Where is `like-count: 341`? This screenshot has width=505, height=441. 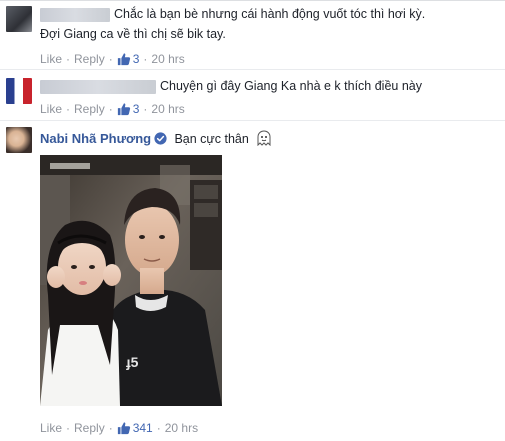
like-count: 341 is located at coordinates (135, 428).